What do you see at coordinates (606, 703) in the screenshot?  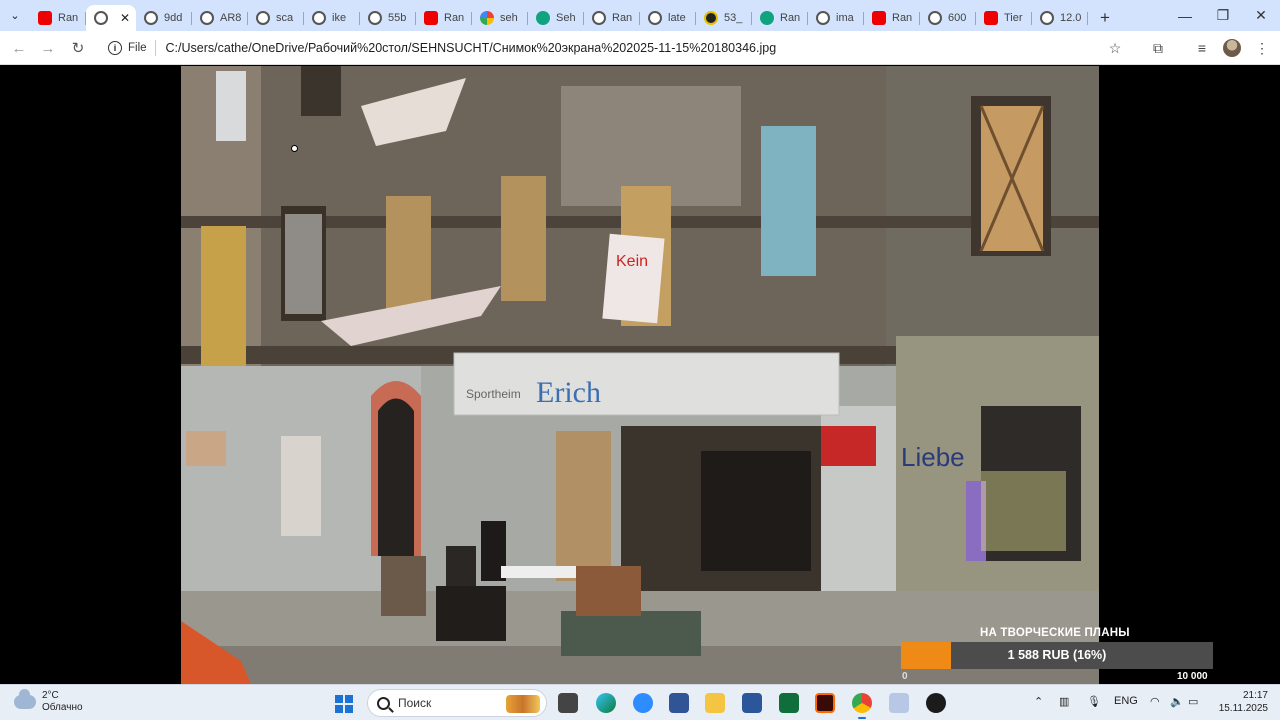 I see `edge-icon` at bounding box center [606, 703].